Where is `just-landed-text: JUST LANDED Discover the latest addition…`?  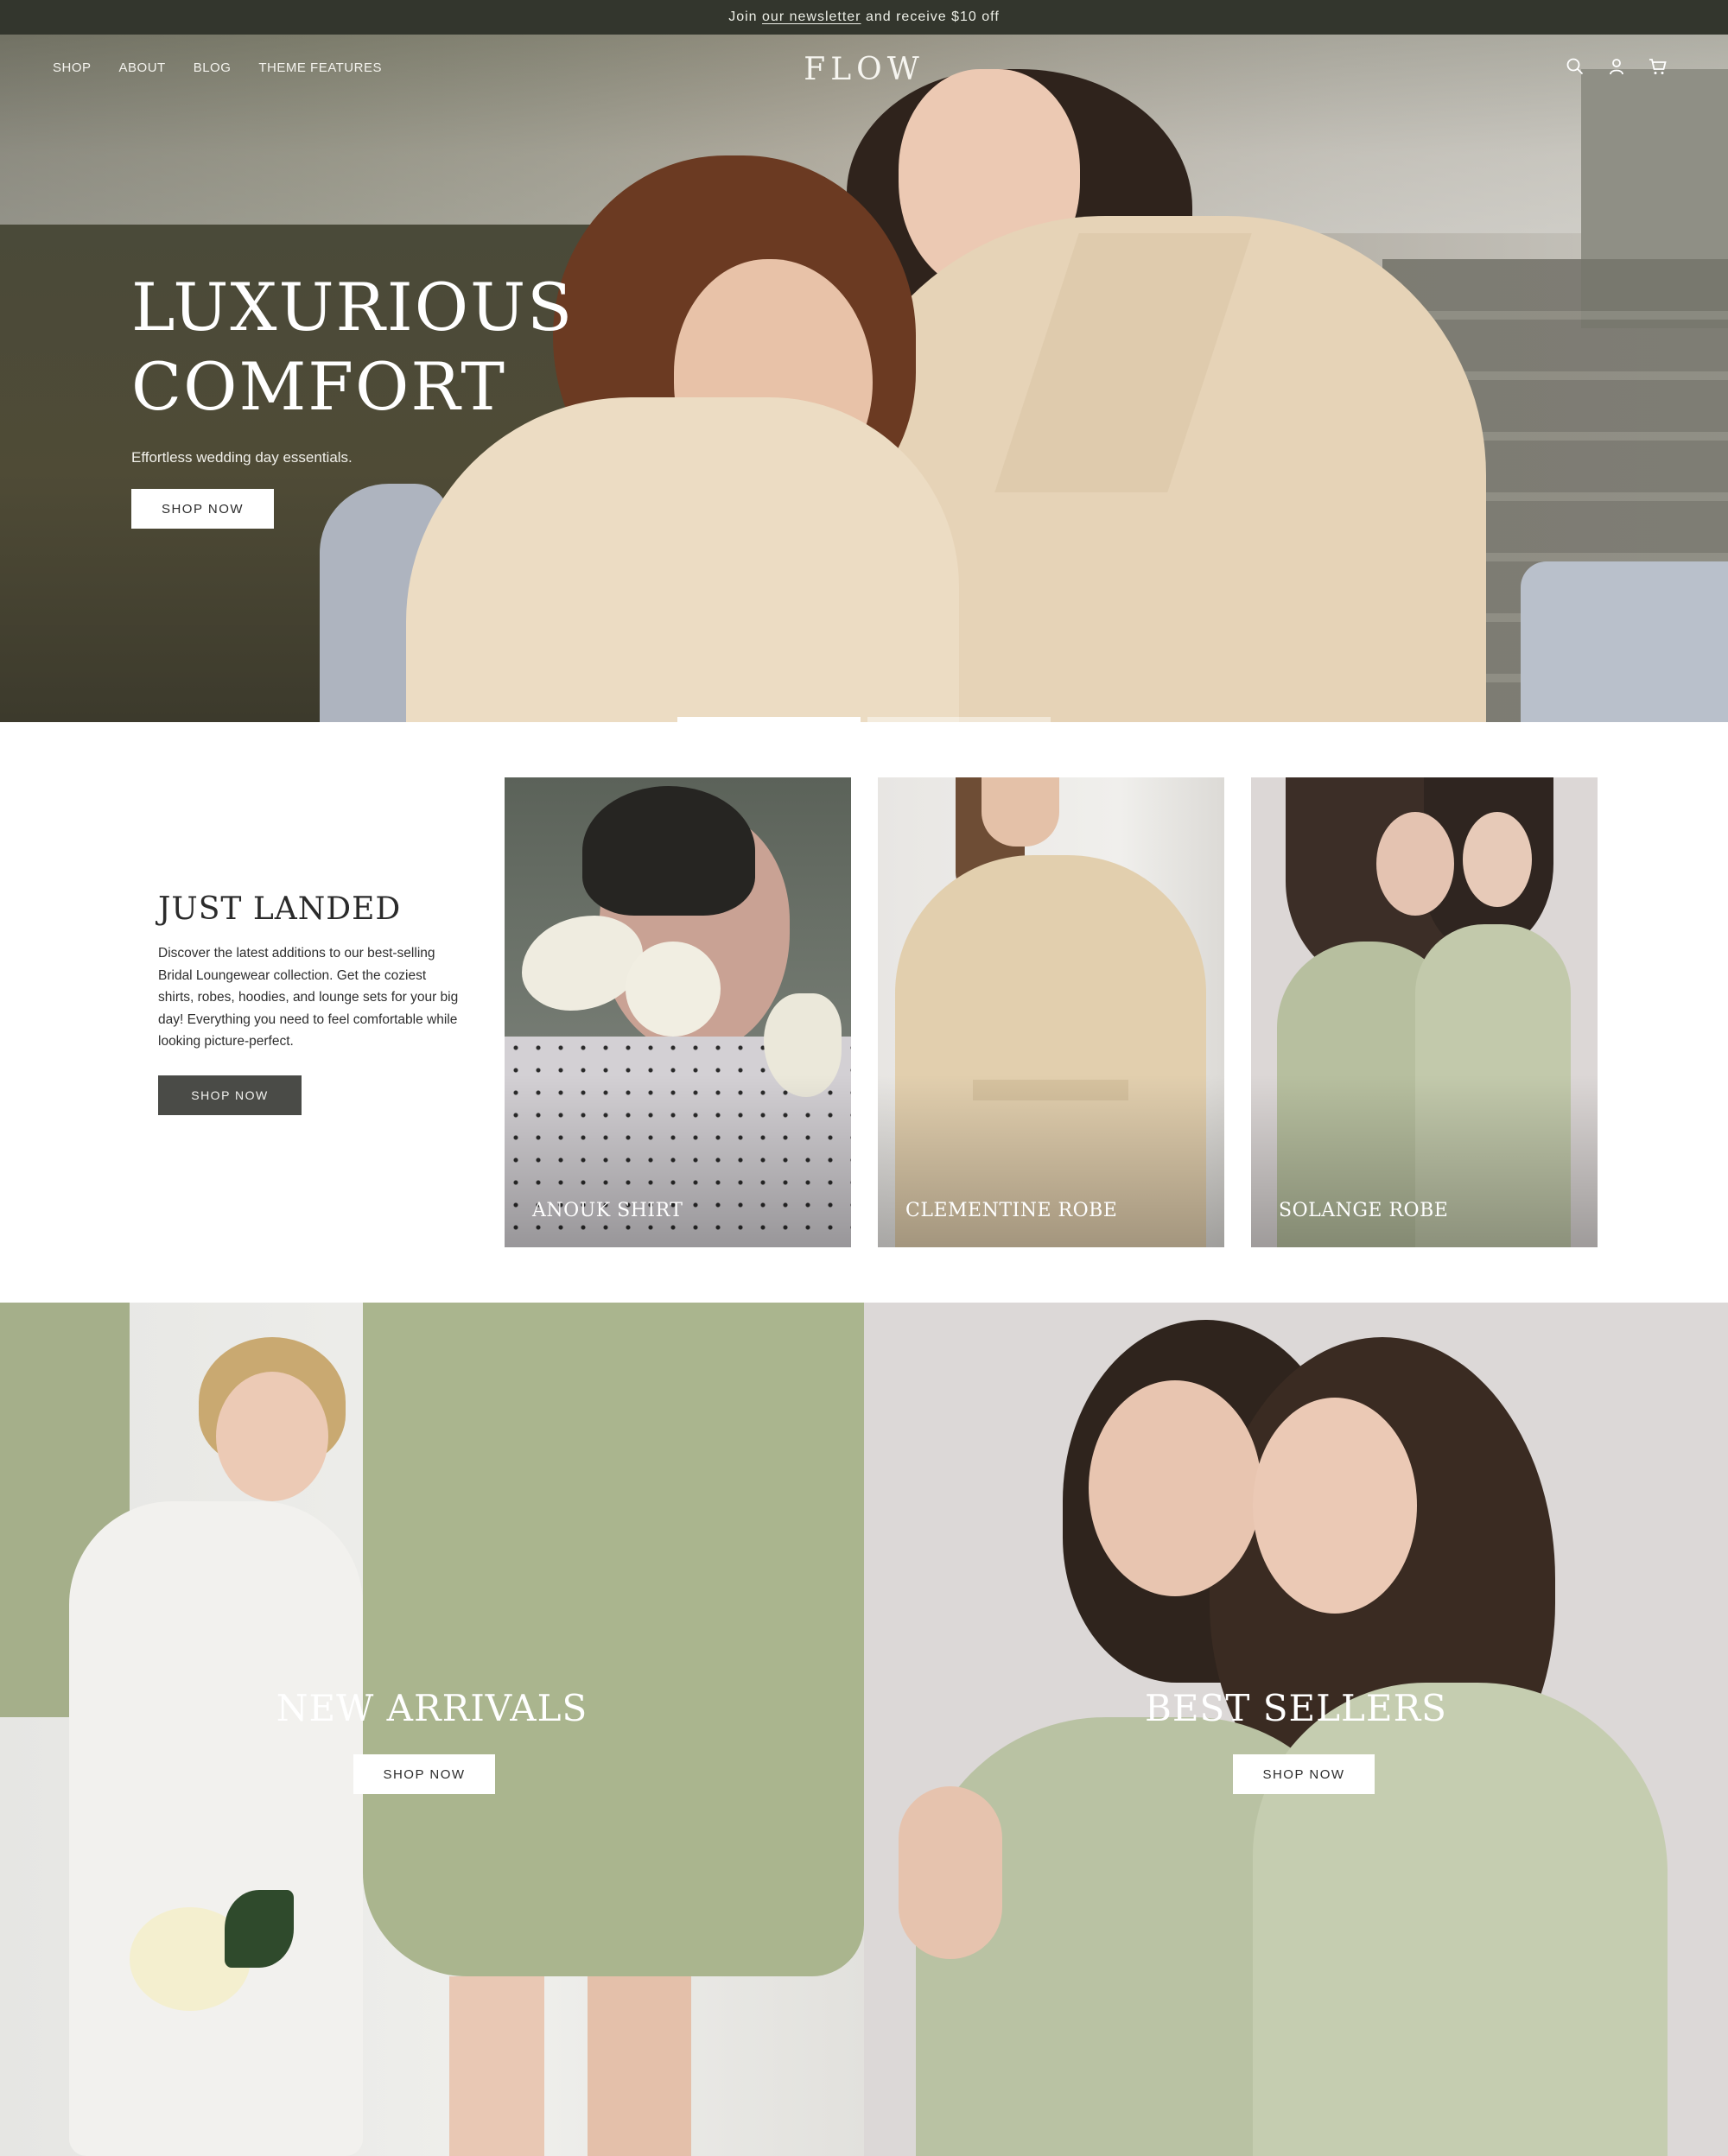
just-landed-text: JUST LANDED Discover the latest addition… is located at coordinates (309, 1003).